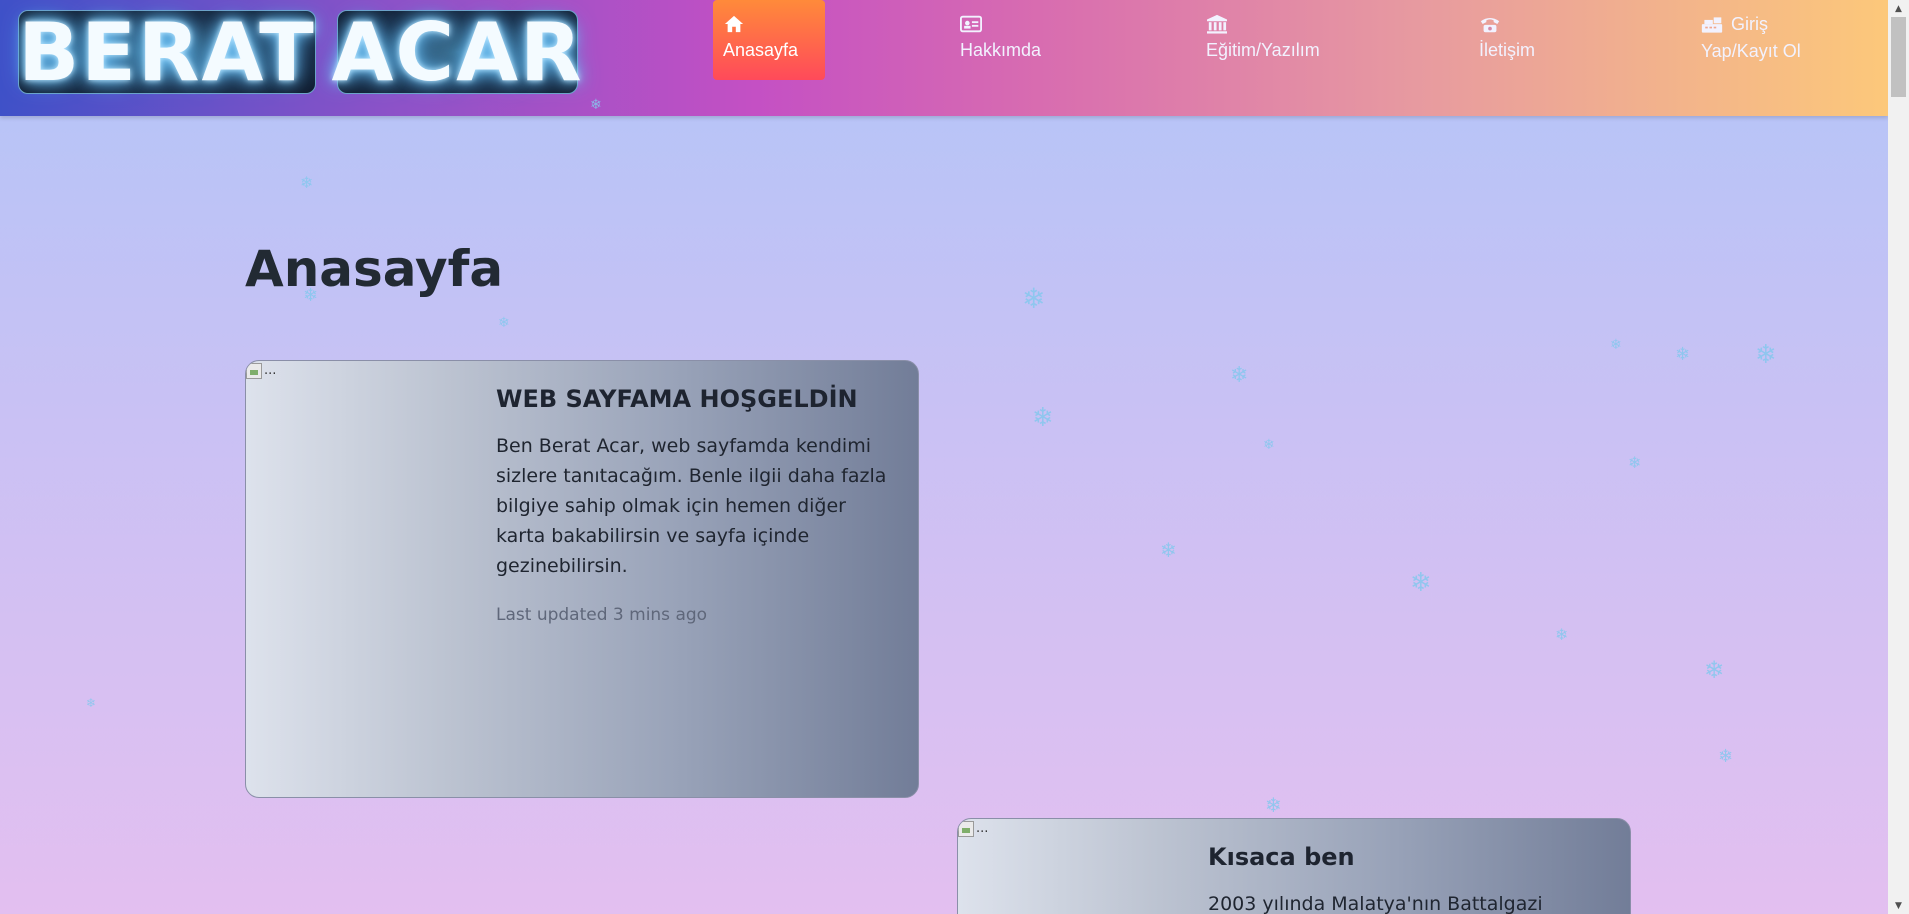  What do you see at coordinates (1898, 57) in the screenshot?
I see `scroll-thumb` at bounding box center [1898, 57].